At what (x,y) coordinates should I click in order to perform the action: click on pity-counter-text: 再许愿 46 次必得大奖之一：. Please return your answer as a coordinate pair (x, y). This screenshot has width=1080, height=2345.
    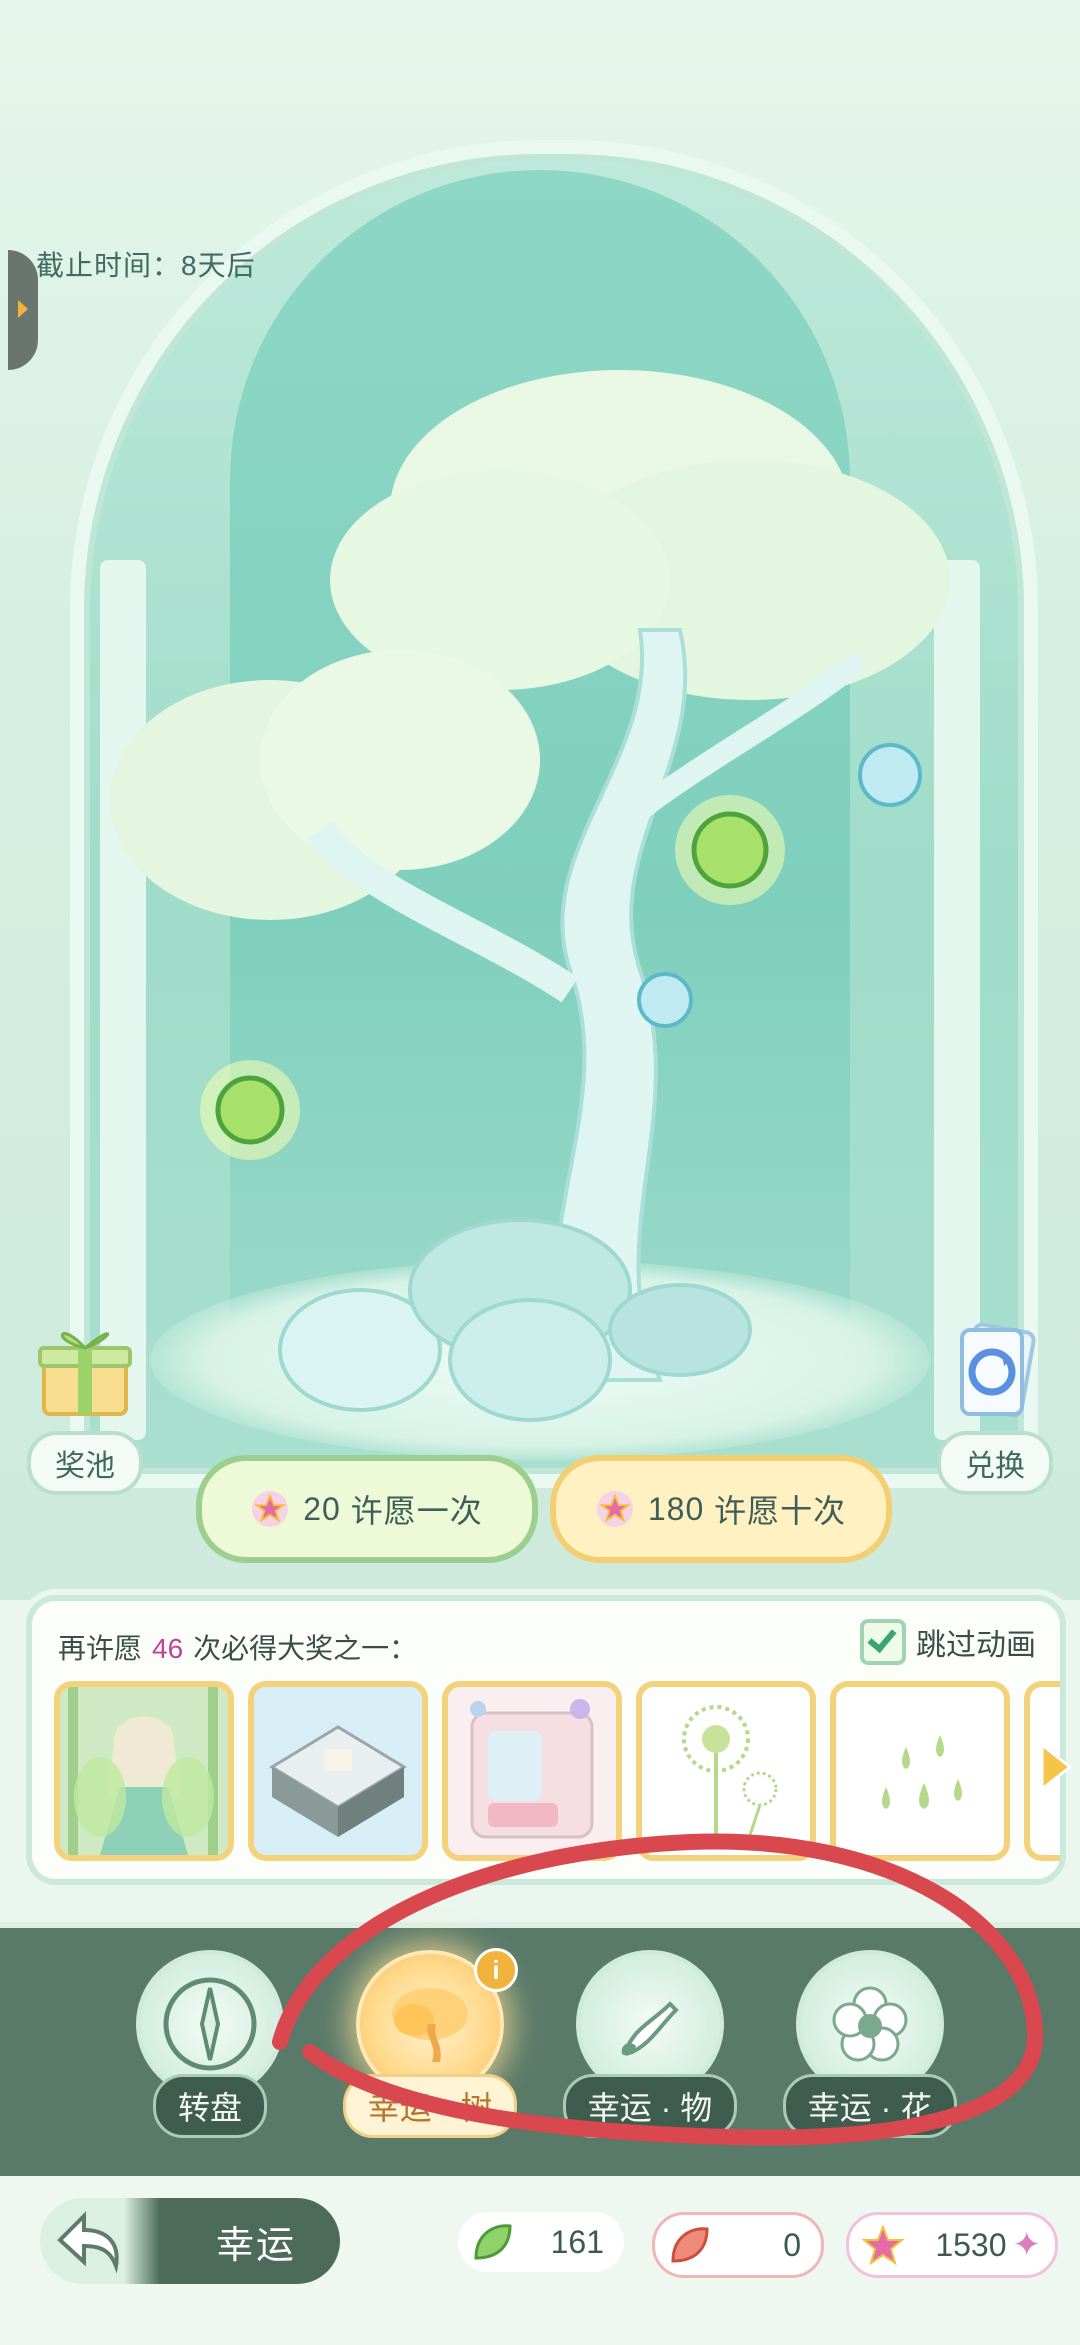
    Looking at the image, I should click on (237, 1647).